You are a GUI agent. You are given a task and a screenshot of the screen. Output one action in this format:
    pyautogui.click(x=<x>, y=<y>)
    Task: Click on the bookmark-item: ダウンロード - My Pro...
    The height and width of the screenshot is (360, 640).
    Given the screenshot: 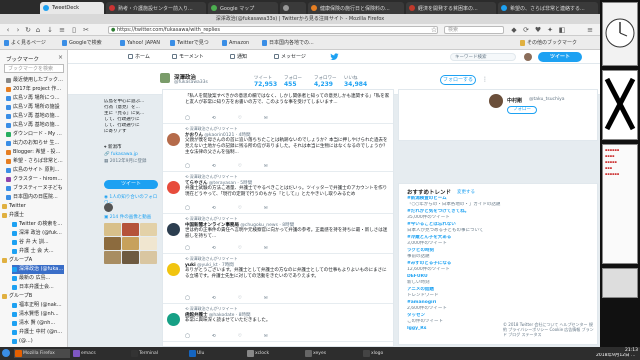 What is the action you would take?
    pyautogui.click(x=35, y=134)
    